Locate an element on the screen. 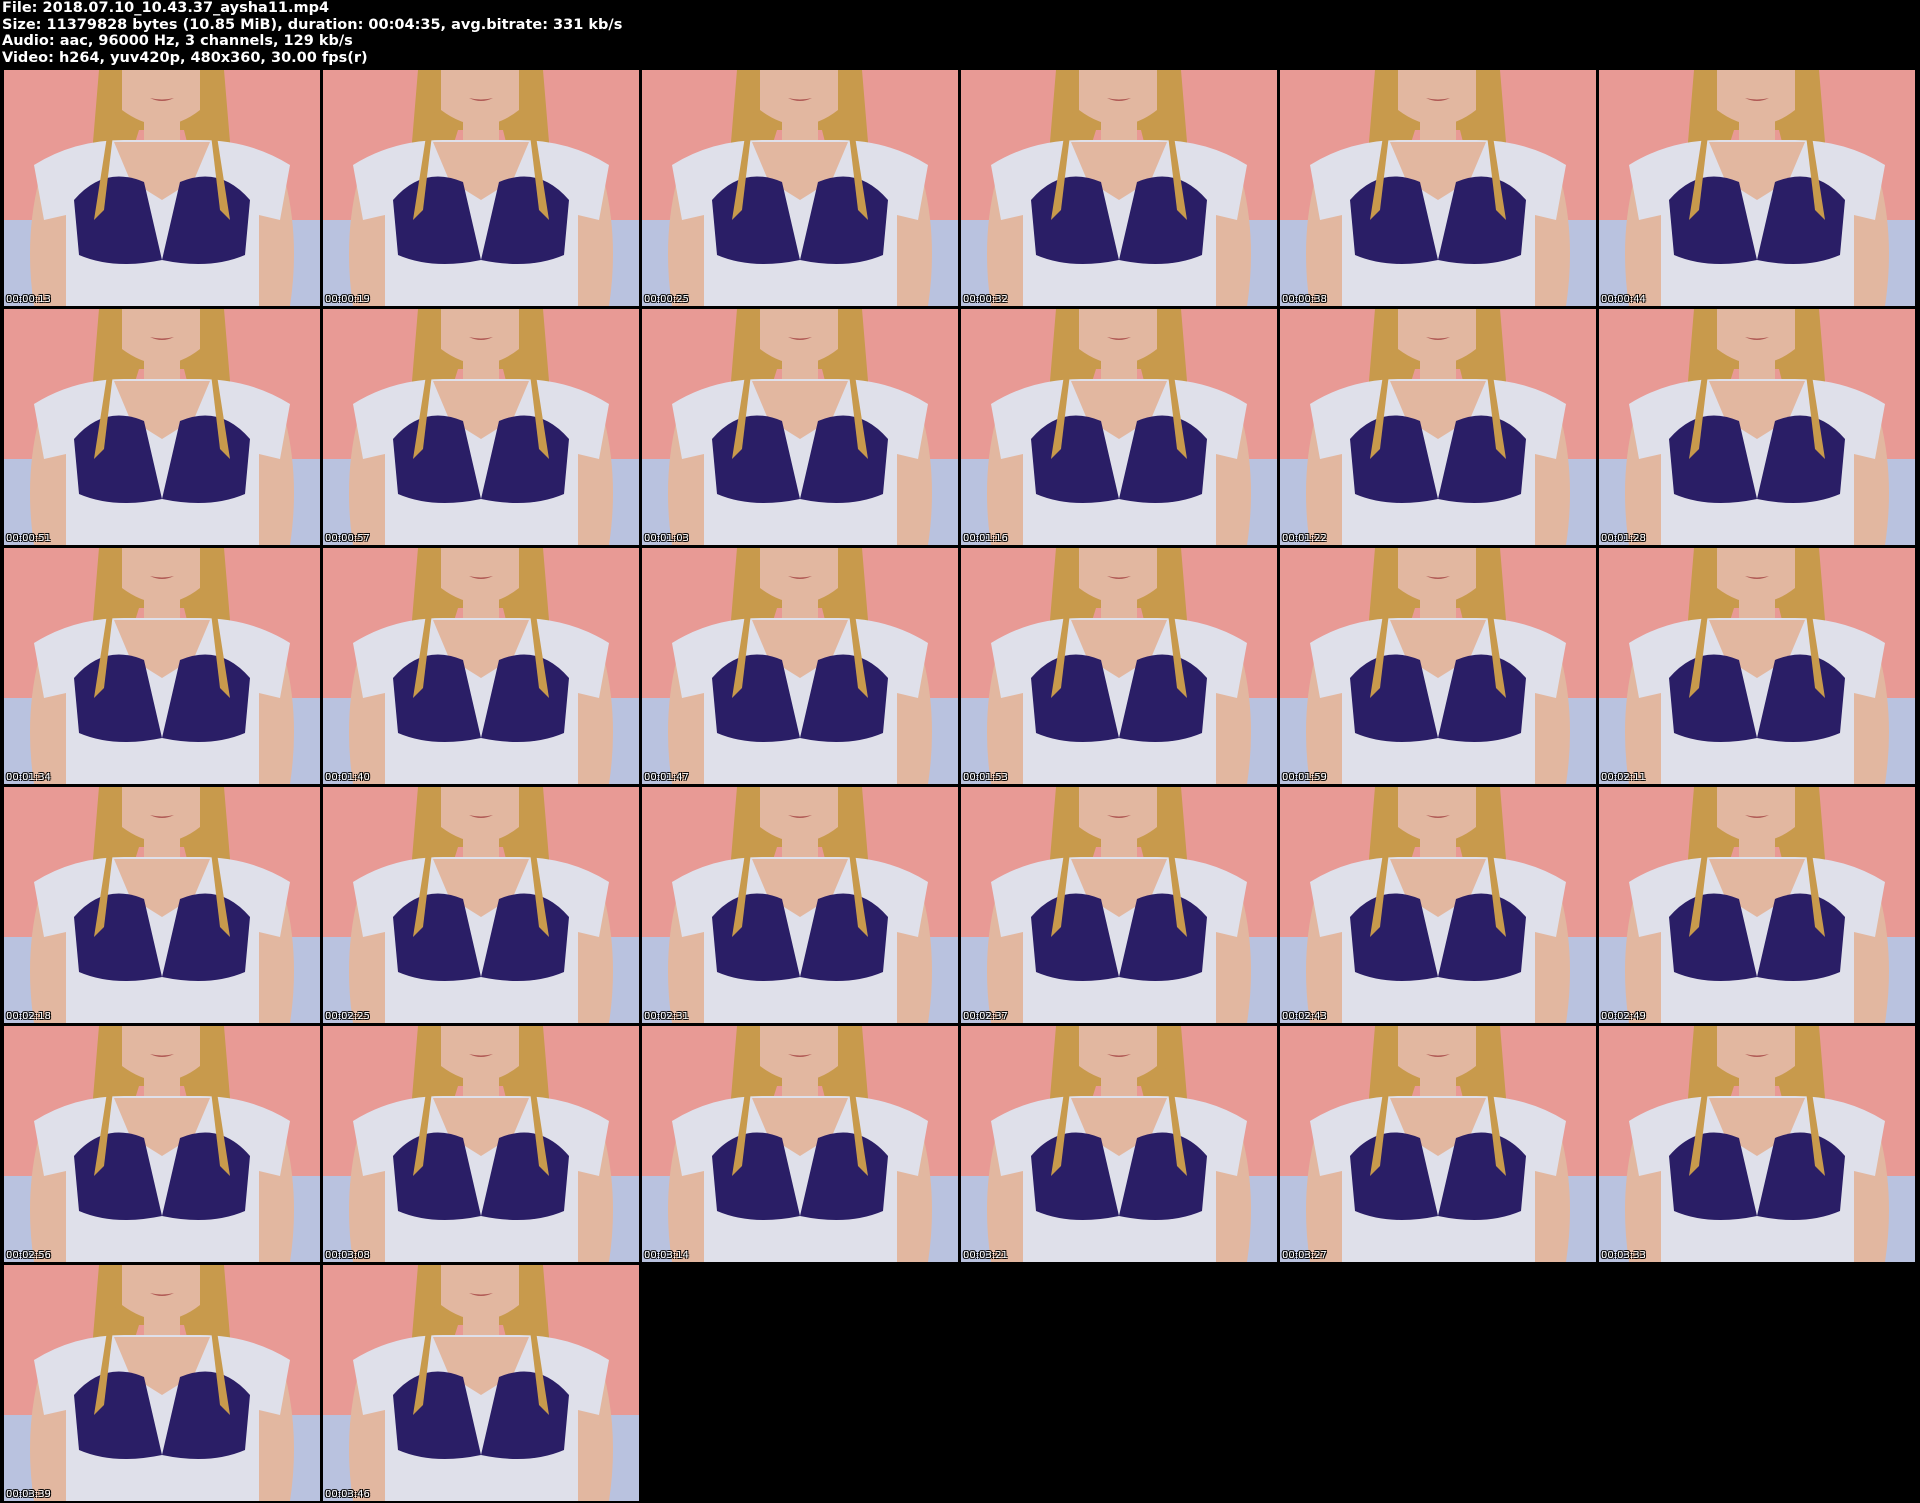 This screenshot has width=1920, height=1503. video-thumbnail: 00:01:16 is located at coordinates (1119, 427).